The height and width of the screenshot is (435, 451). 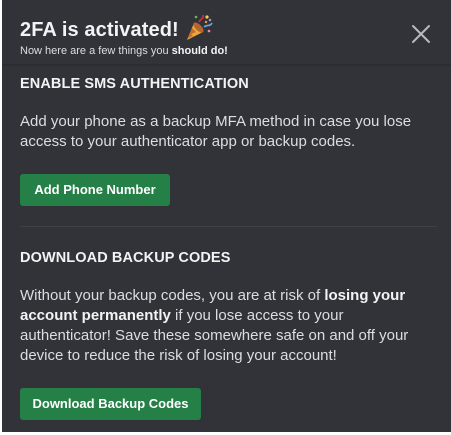 What do you see at coordinates (226, 65) in the screenshot?
I see `header-divider` at bounding box center [226, 65].